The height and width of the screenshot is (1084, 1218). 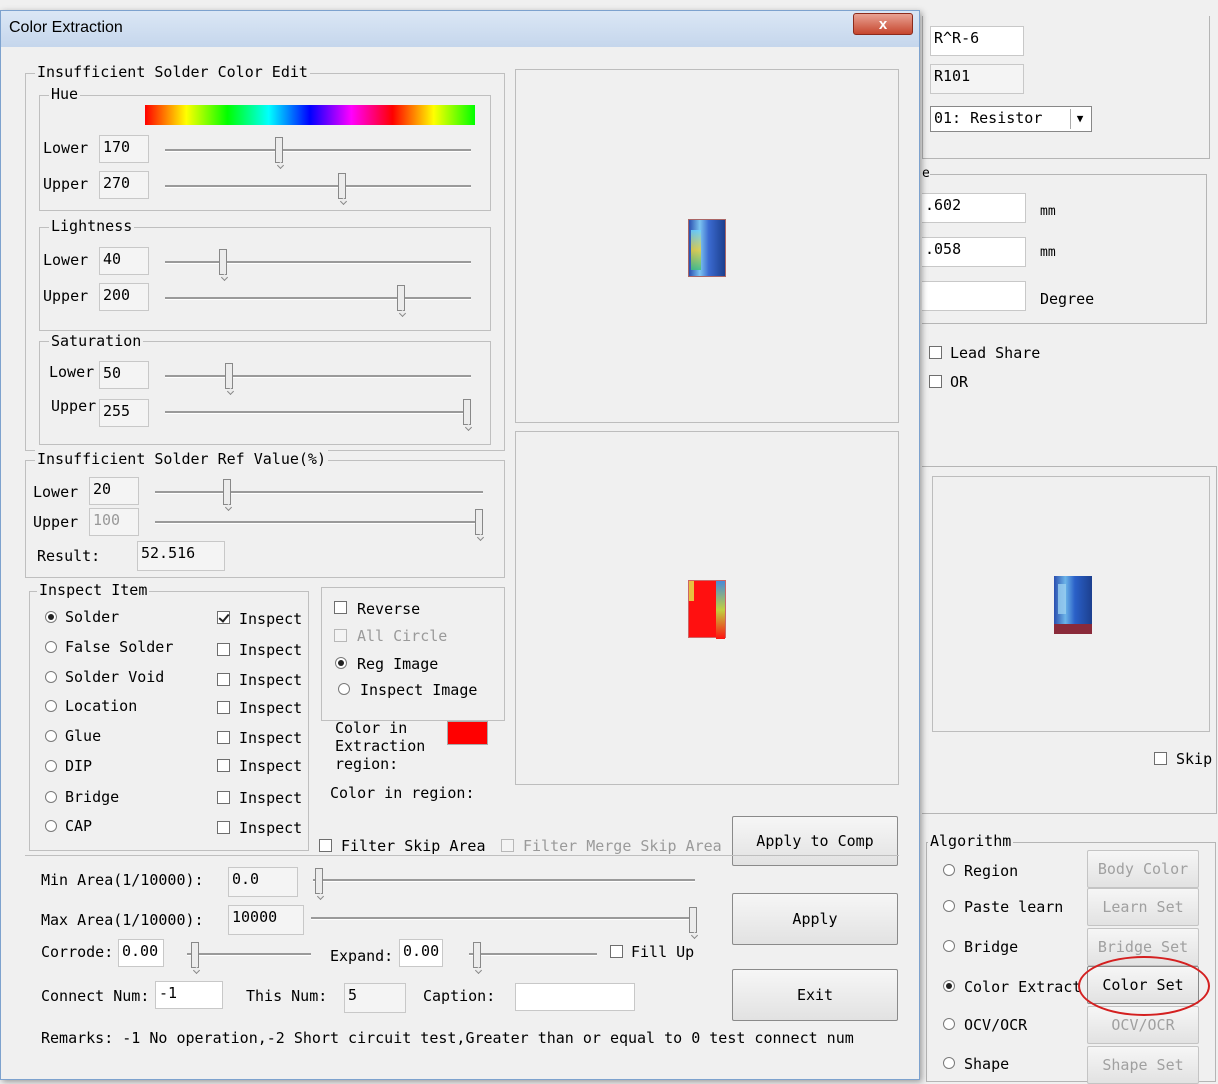 What do you see at coordinates (223, 707) in the screenshot?
I see `item-location-inspect-checkbox` at bounding box center [223, 707].